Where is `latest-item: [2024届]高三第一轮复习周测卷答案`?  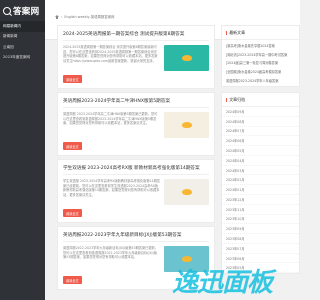
latest-item: [2024届]高三第一轮复习周测卷答案 is located at coordinates (260, 63).